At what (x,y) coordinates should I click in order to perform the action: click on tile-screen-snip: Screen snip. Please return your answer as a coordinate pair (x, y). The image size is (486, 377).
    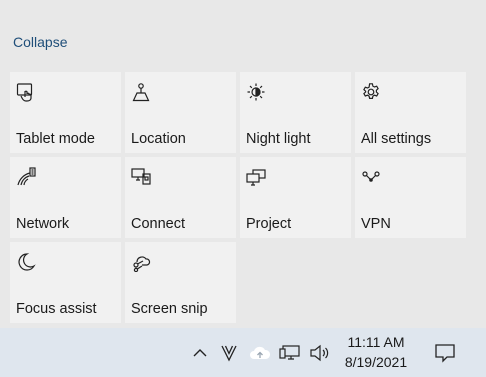
    Looking at the image, I should click on (180, 282).